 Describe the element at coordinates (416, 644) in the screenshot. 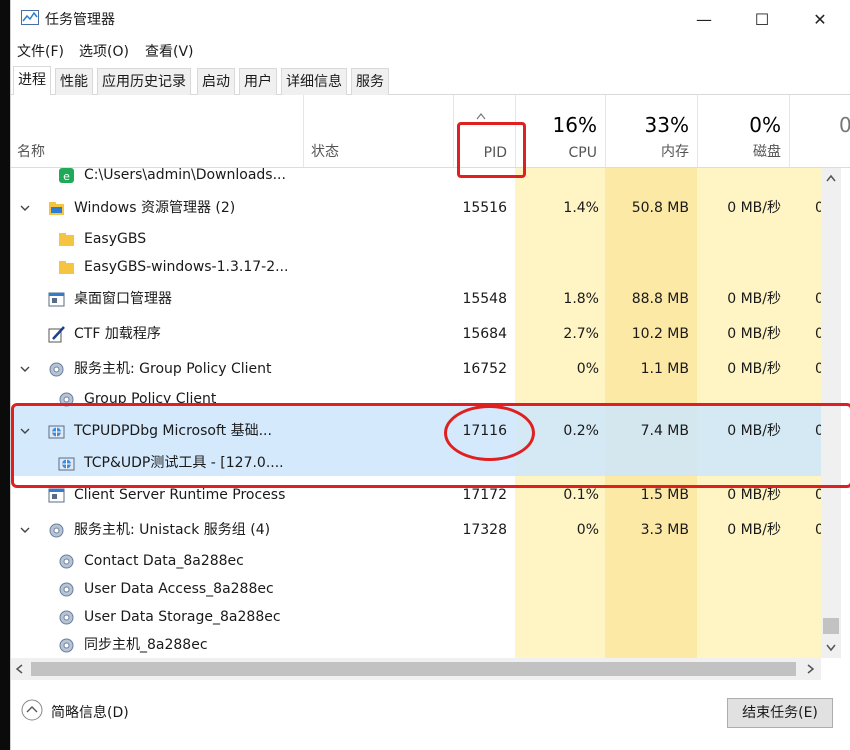

I see `process-child-row: 同步主机_8a288ec` at that location.